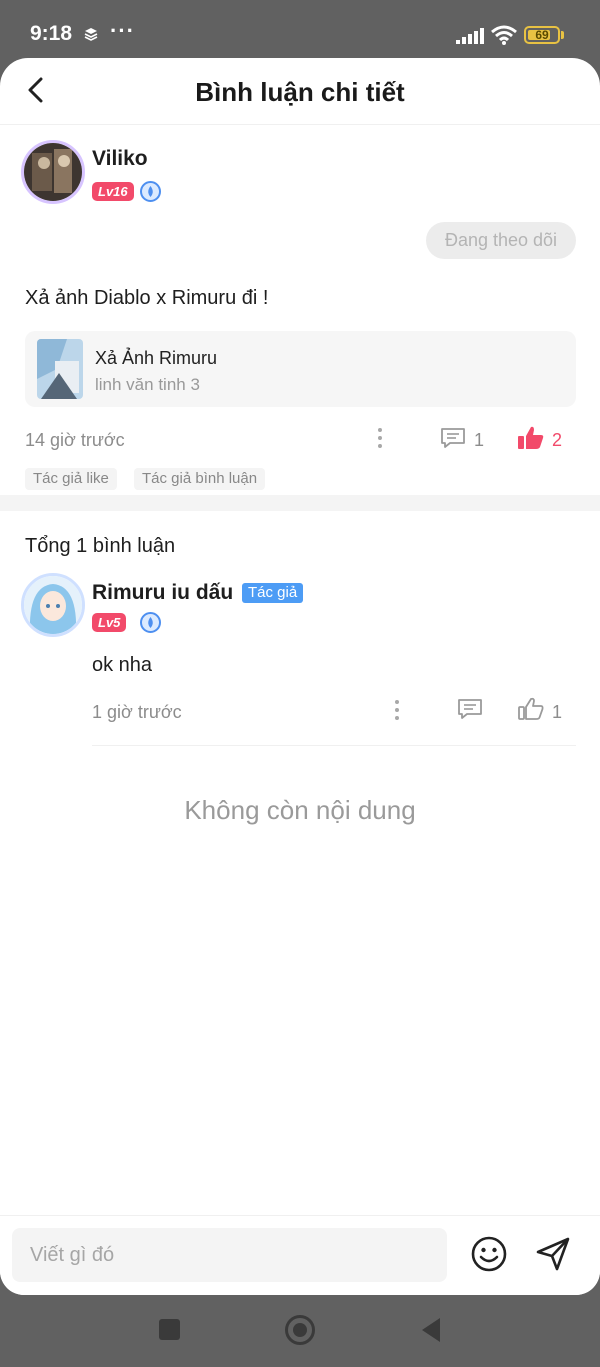 Image resolution: width=600 pixels, height=1367 pixels. What do you see at coordinates (504, 37) in the screenshot?
I see `wifi-icon` at bounding box center [504, 37].